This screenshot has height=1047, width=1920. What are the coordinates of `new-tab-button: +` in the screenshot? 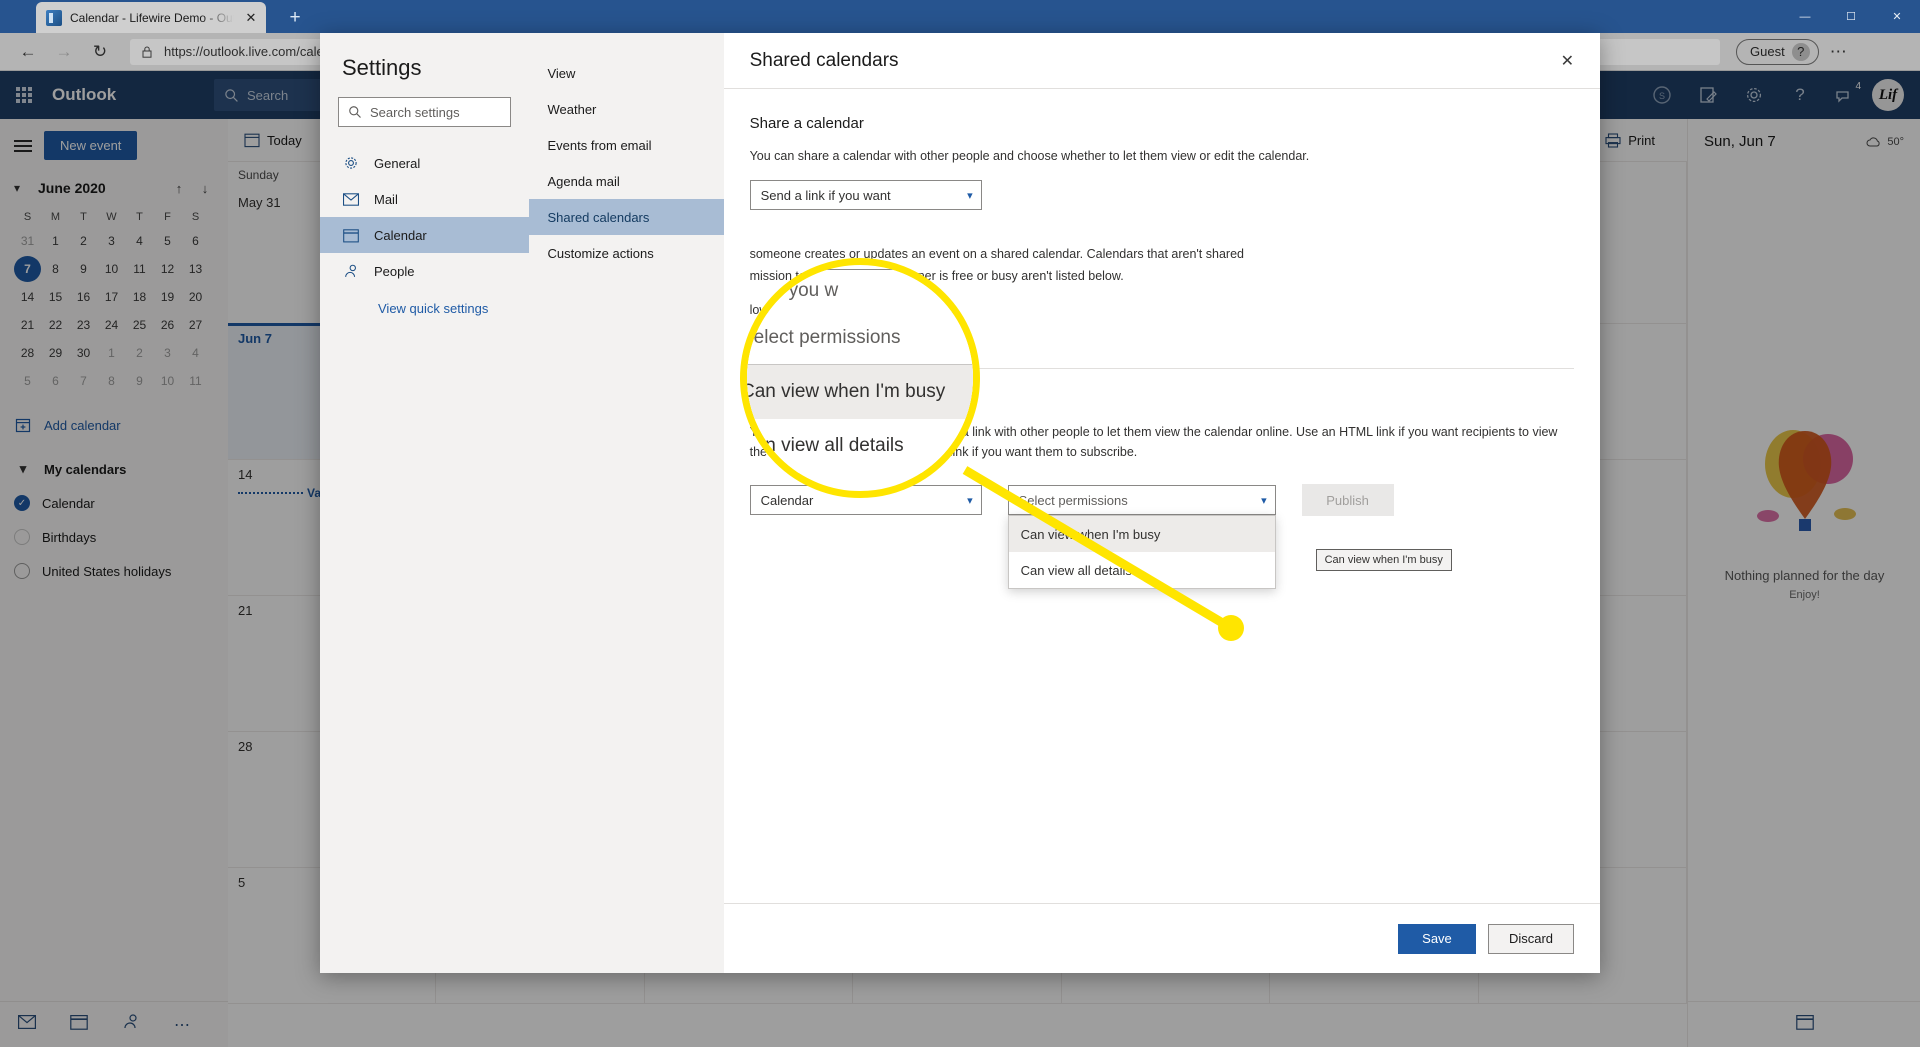 It's located at (295, 18).